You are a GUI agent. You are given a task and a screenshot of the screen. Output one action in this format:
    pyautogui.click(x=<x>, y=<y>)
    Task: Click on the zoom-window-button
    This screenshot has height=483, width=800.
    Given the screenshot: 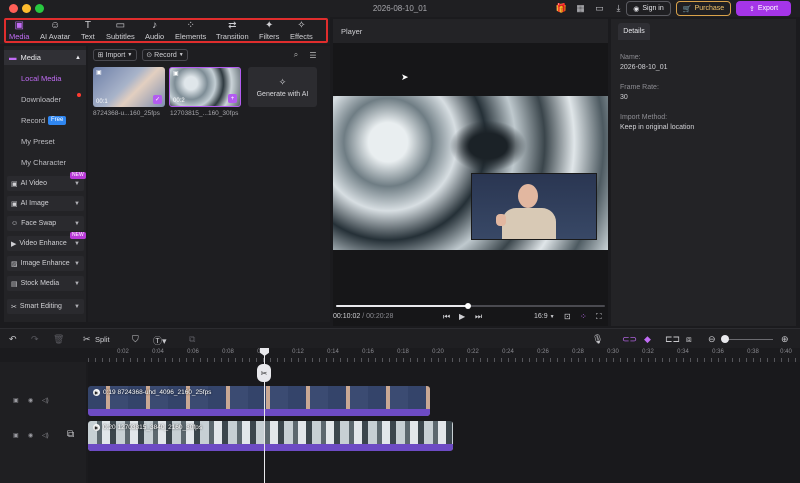 What is the action you would take?
    pyautogui.click(x=39, y=8)
    